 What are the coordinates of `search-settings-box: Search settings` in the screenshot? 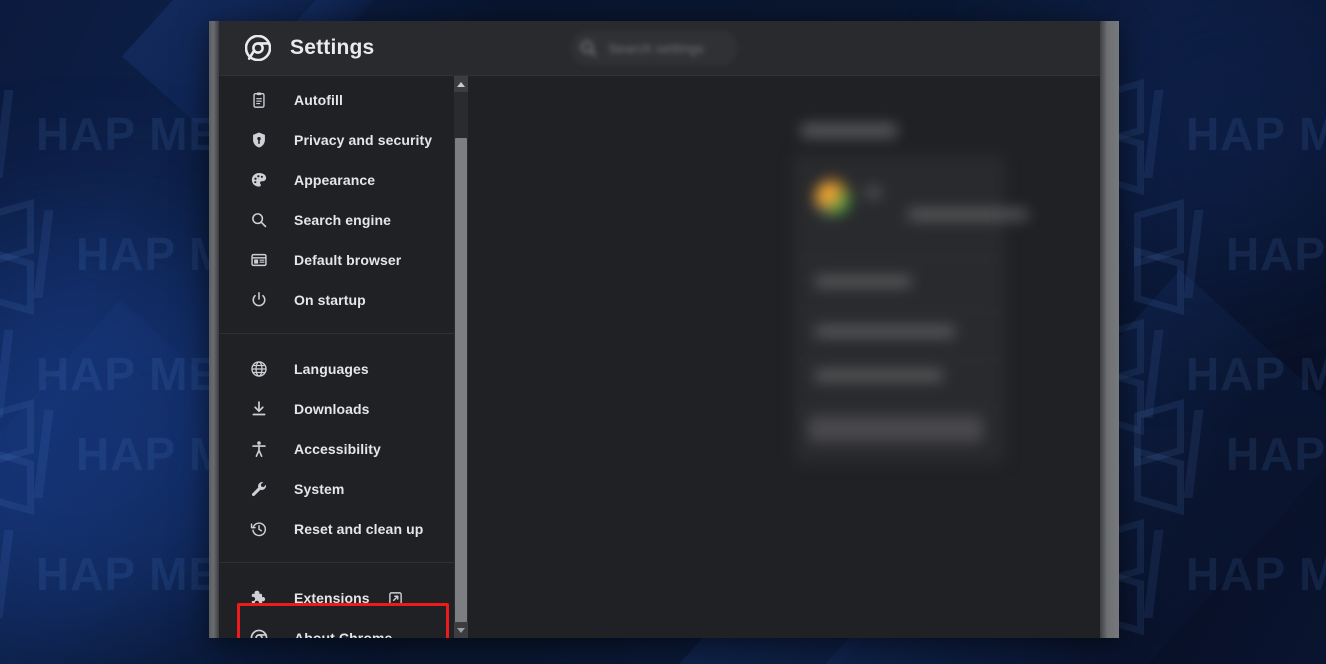 It's located at (654, 48).